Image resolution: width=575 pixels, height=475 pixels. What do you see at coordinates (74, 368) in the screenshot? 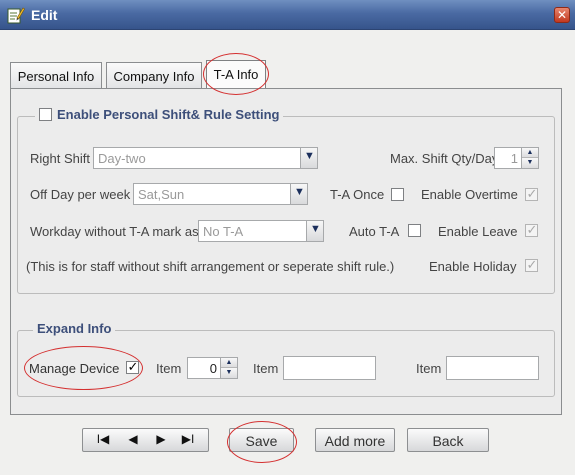
I see `manage-device-label: Manage Device` at bounding box center [74, 368].